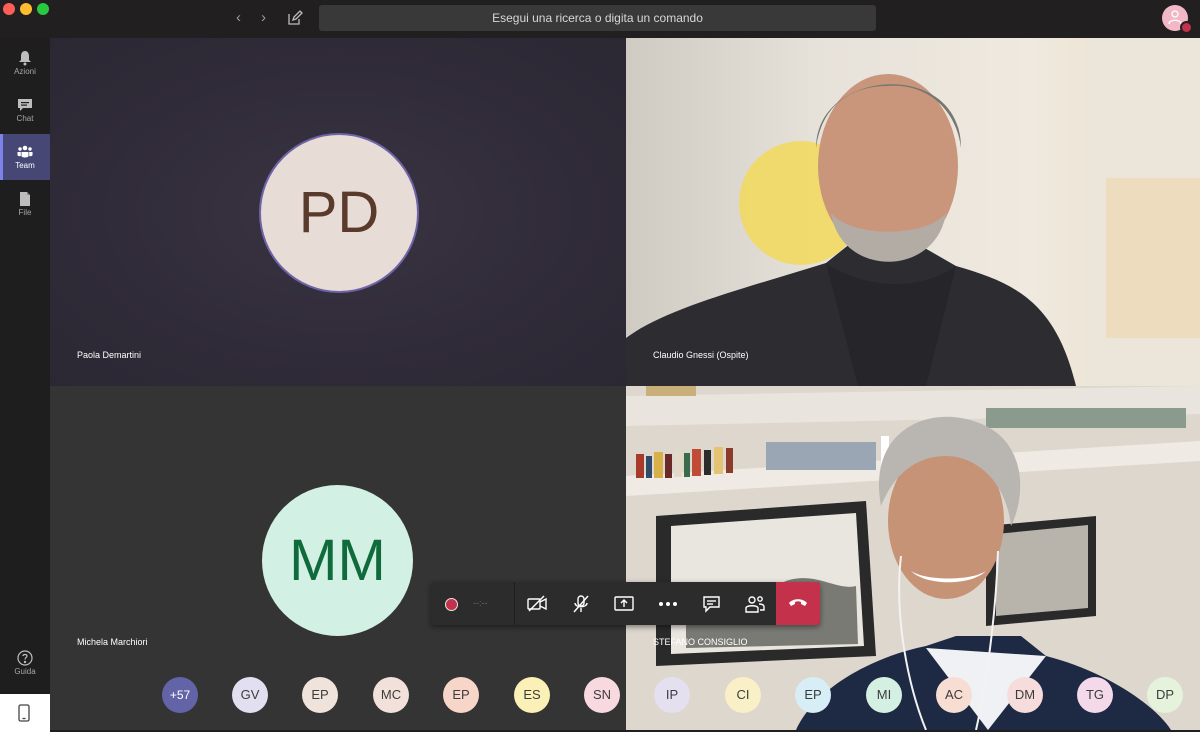 The image size is (1200, 732). I want to click on participant-chip: CI, so click(743, 695).